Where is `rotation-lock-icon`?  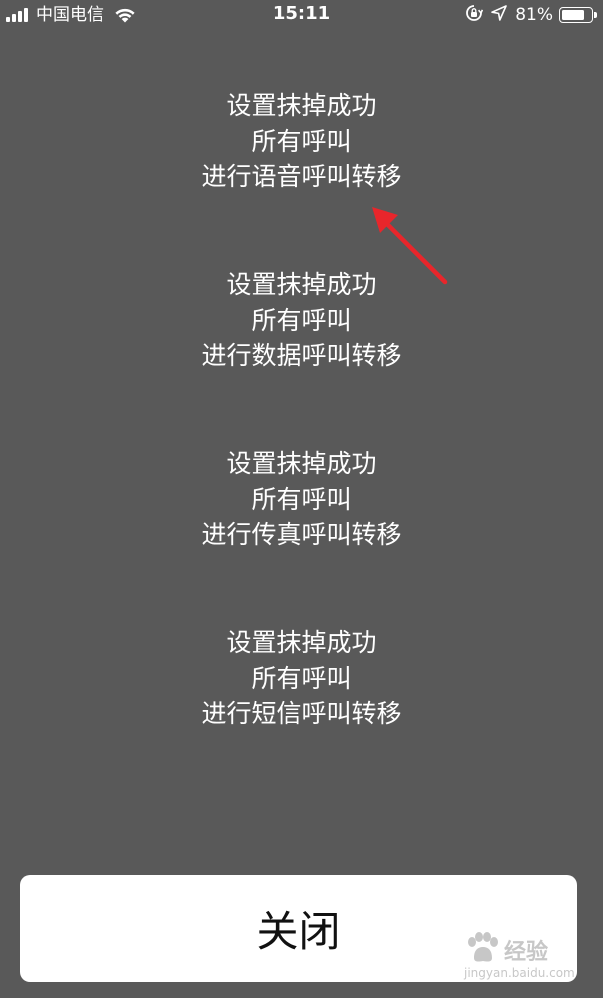
rotation-lock-icon is located at coordinates (474, 15).